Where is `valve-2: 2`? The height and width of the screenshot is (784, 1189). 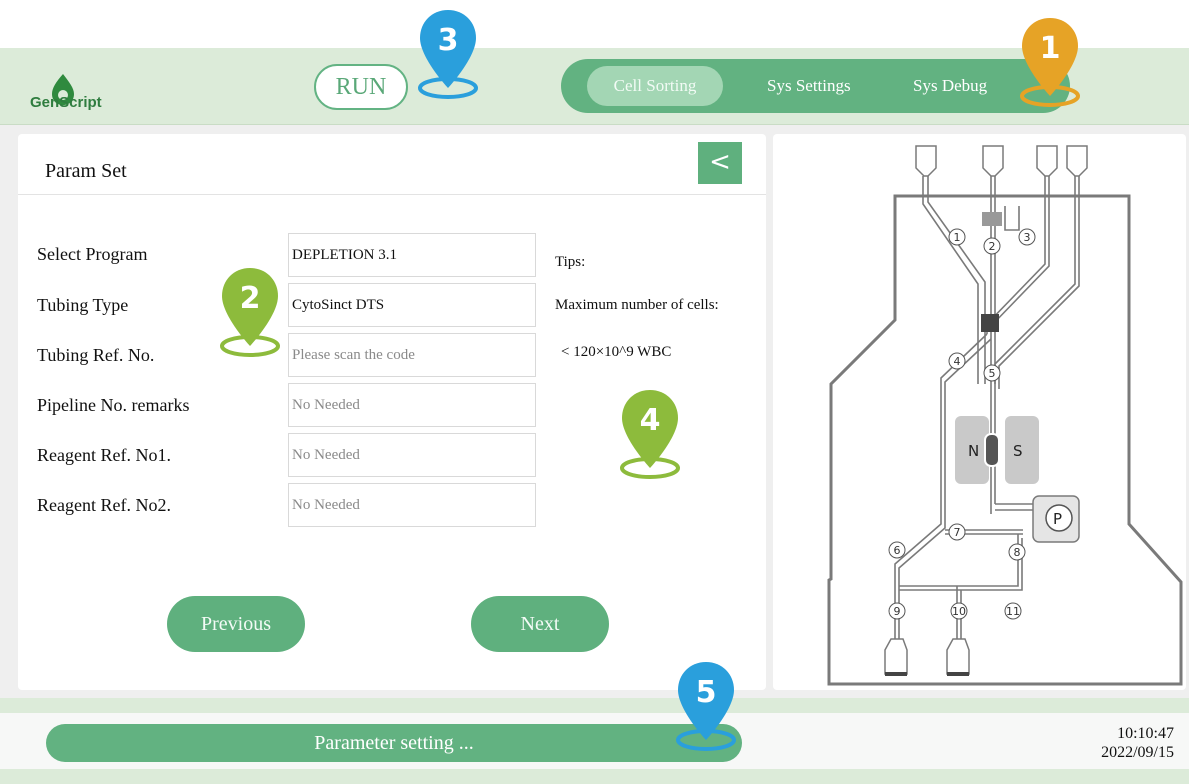
valve-2: 2 is located at coordinates (992, 246).